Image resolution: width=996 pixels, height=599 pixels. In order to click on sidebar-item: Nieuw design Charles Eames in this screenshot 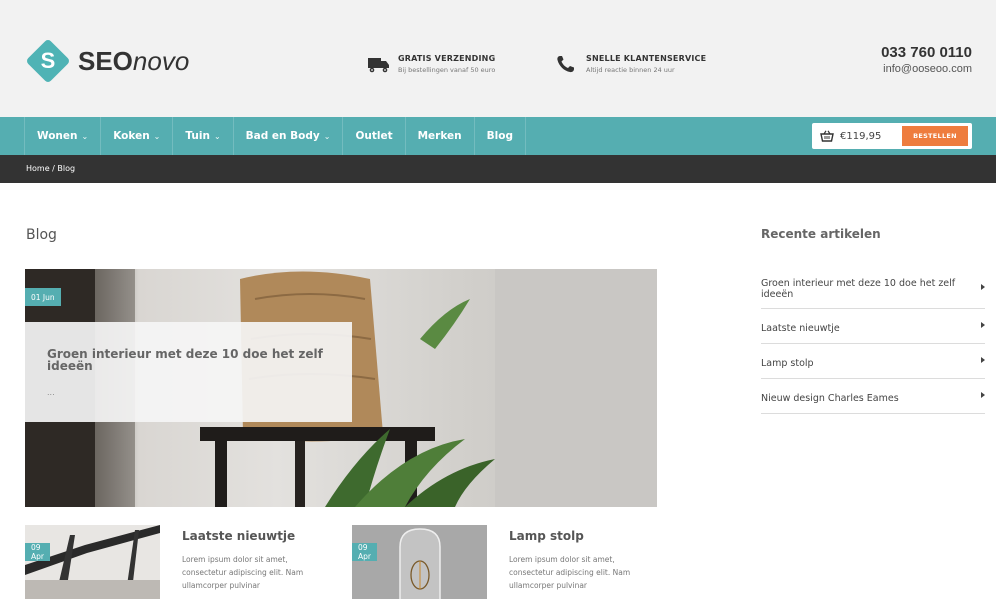, I will do `click(873, 396)`.